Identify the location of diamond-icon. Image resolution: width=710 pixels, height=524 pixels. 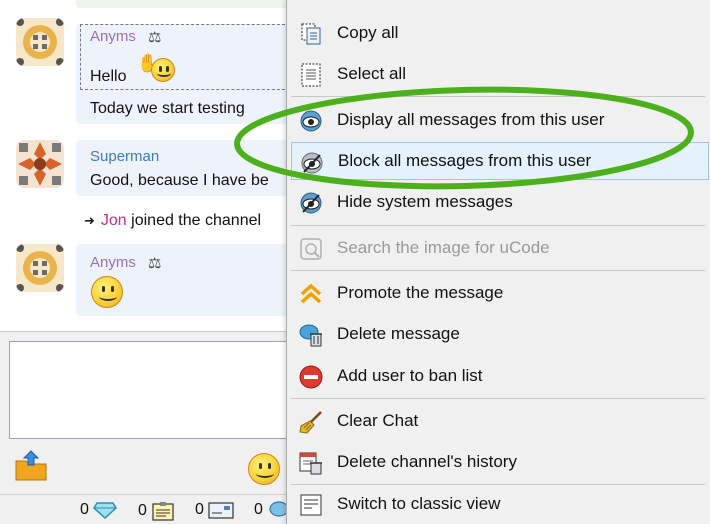
(104, 510).